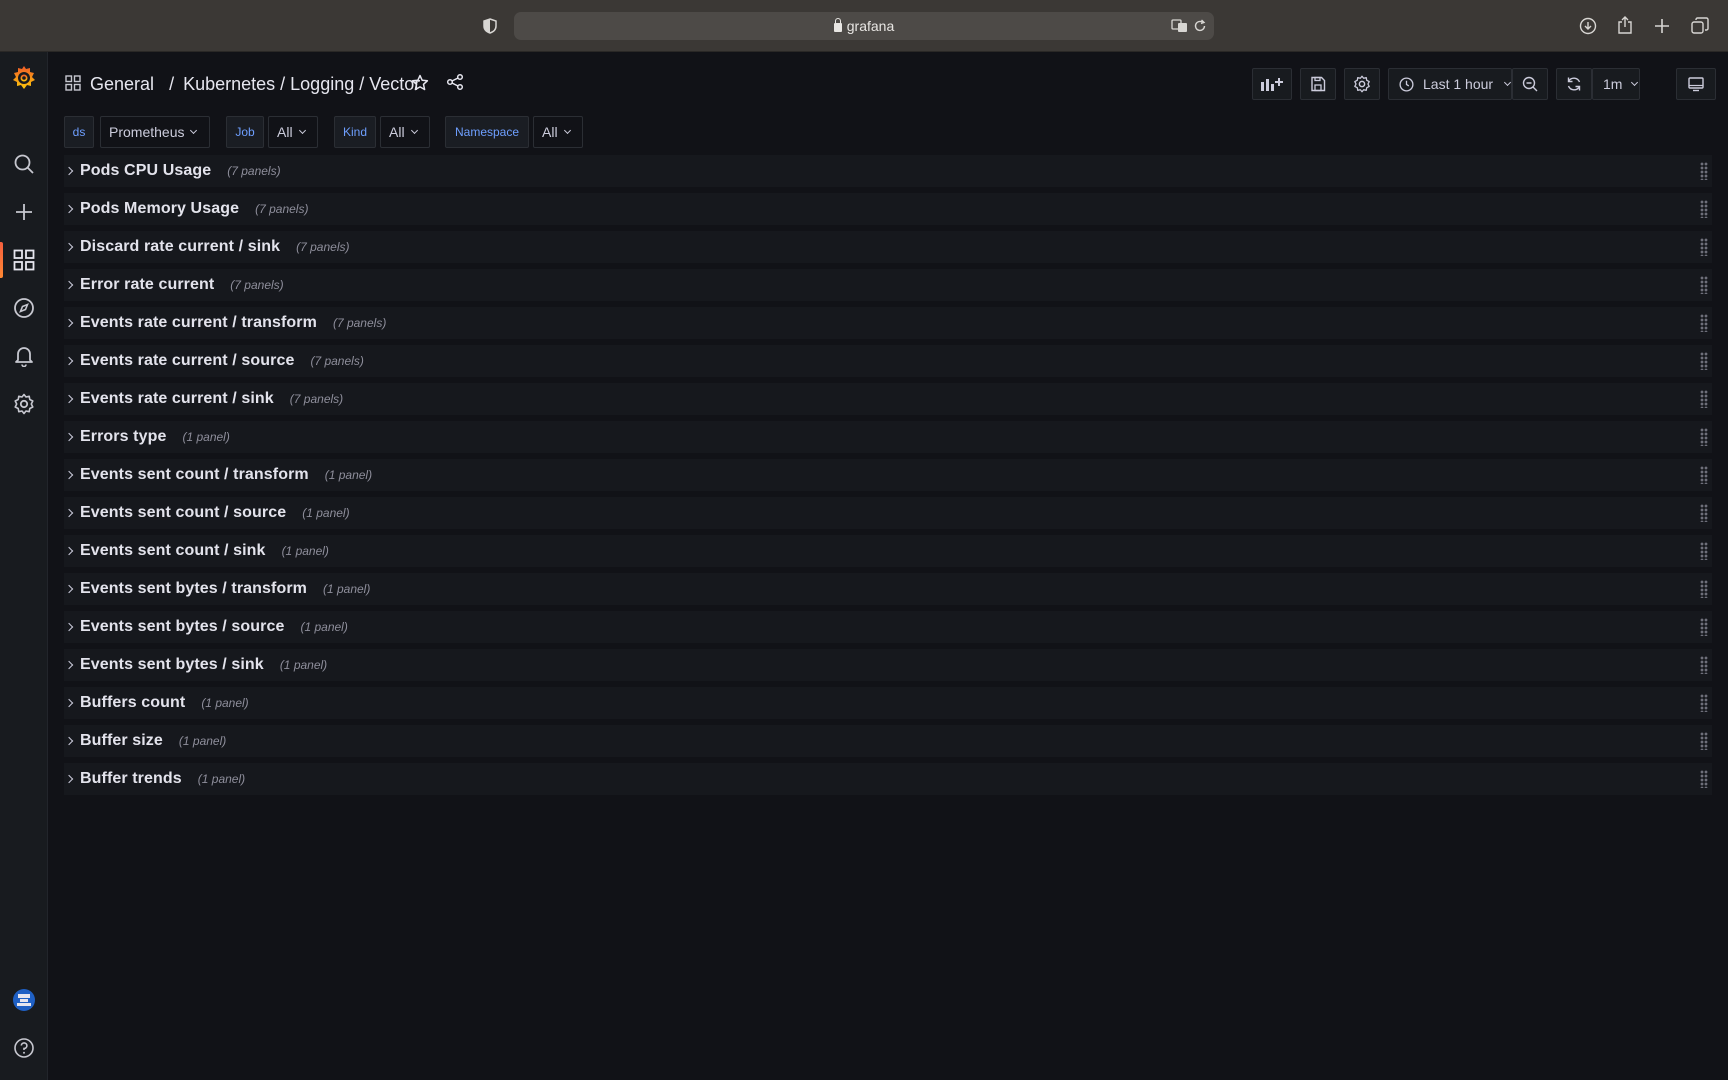 Image resolution: width=1728 pixels, height=1080 pixels. I want to click on chevron-down-icon, so click(1508, 82).